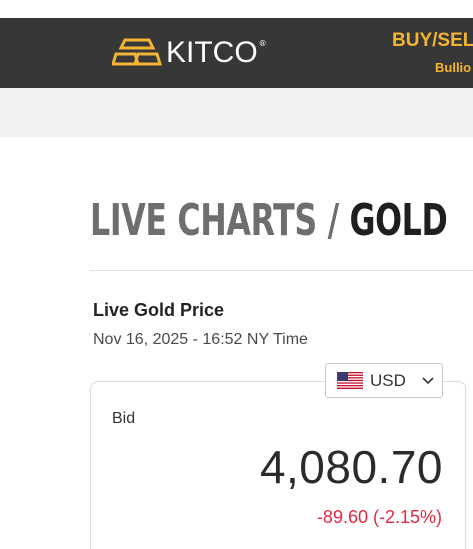 This screenshot has width=473, height=549. Describe the element at coordinates (137, 52) in the screenshot. I see `gold-bars-icon` at that location.